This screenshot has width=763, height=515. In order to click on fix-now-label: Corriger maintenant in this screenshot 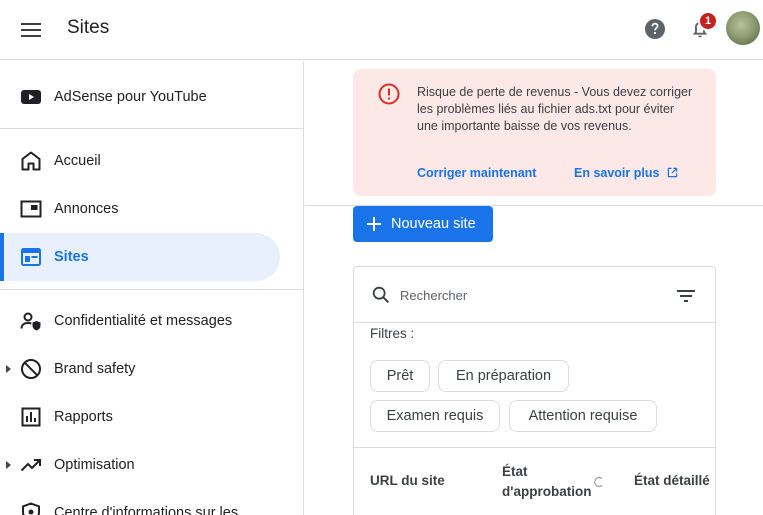, I will do `click(477, 173)`.